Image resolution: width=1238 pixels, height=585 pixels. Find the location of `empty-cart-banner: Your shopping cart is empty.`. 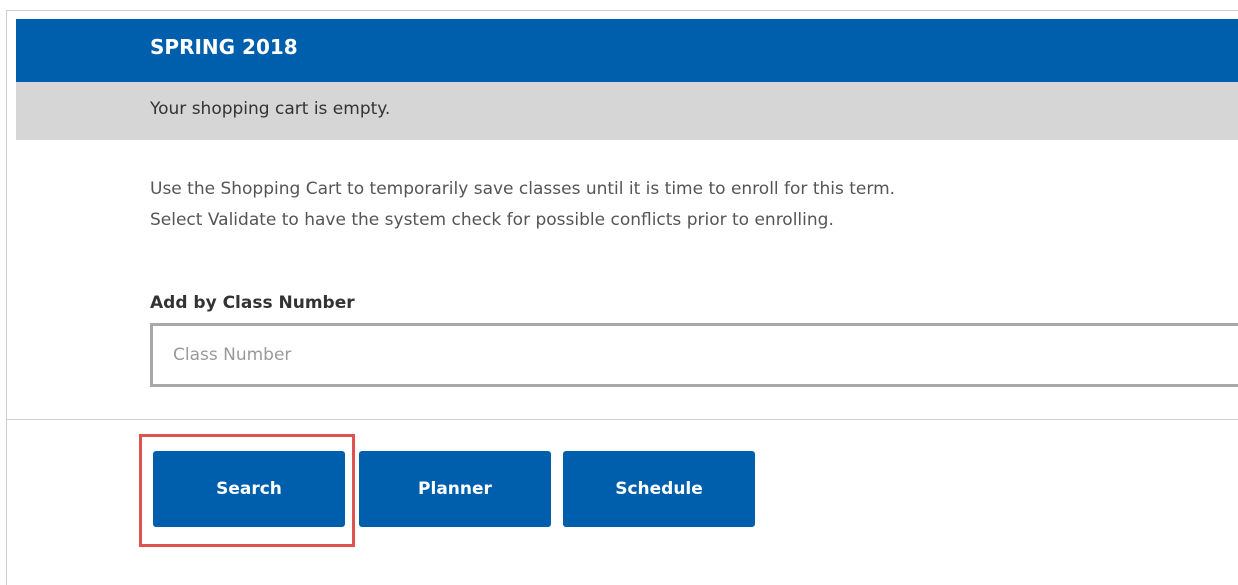

empty-cart-banner: Your shopping cart is empty. is located at coordinates (627, 111).